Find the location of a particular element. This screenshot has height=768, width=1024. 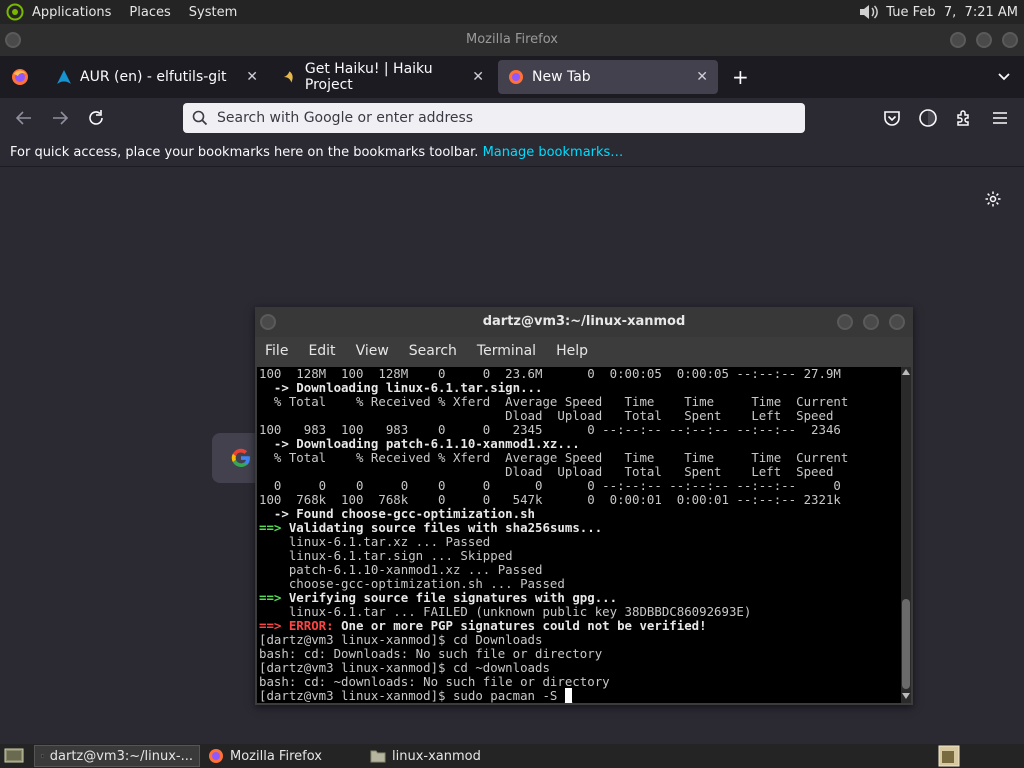

tab-haiku: Get Haiku! | Haiku Project ✕ is located at coordinates (383, 77).